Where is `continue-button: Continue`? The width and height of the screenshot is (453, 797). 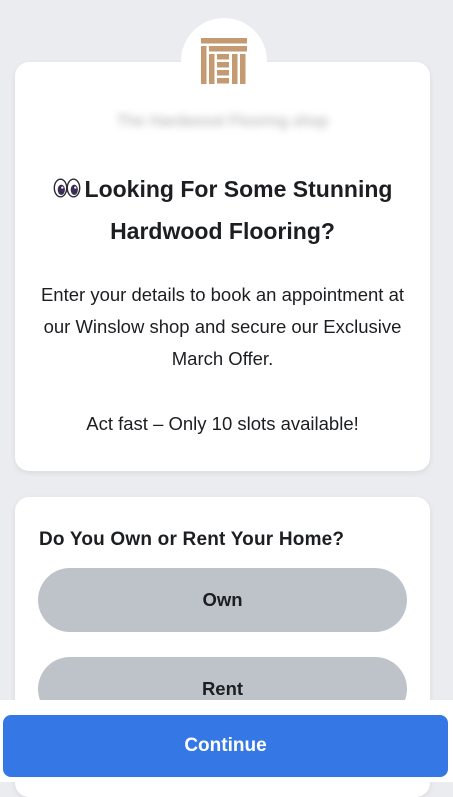 continue-button: Continue is located at coordinates (225, 746).